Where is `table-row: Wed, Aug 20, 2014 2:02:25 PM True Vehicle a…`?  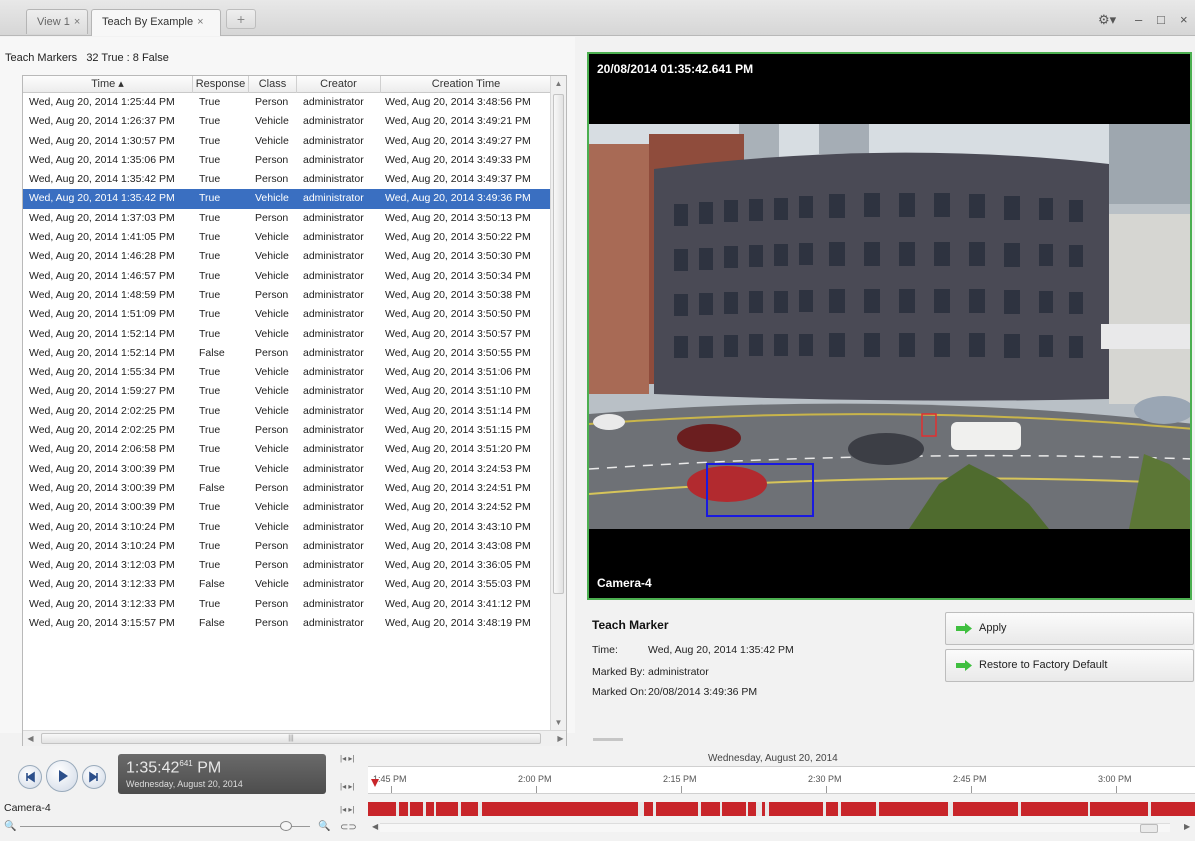
table-row: Wed, Aug 20, 2014 2:02:25 PM True Vehicle a… is located at coordinates (287, 411).